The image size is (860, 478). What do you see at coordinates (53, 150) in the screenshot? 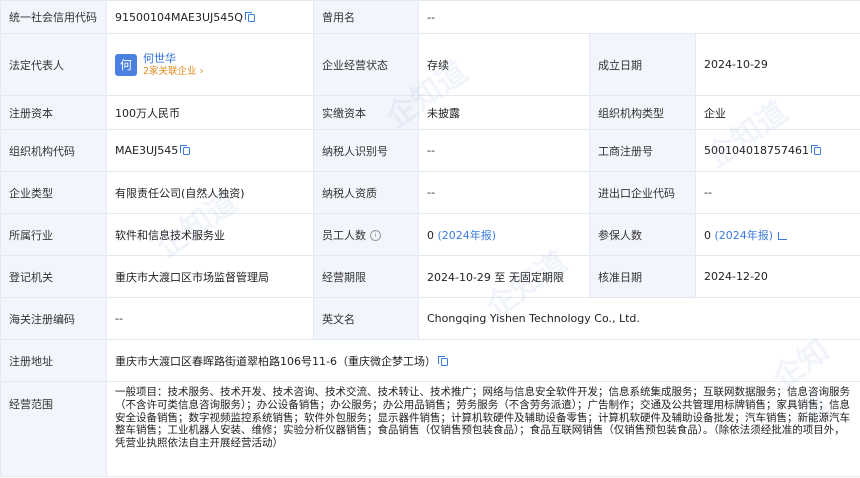
I see `org-code-label: 组织机构代码` at bounding box center [53, 150].